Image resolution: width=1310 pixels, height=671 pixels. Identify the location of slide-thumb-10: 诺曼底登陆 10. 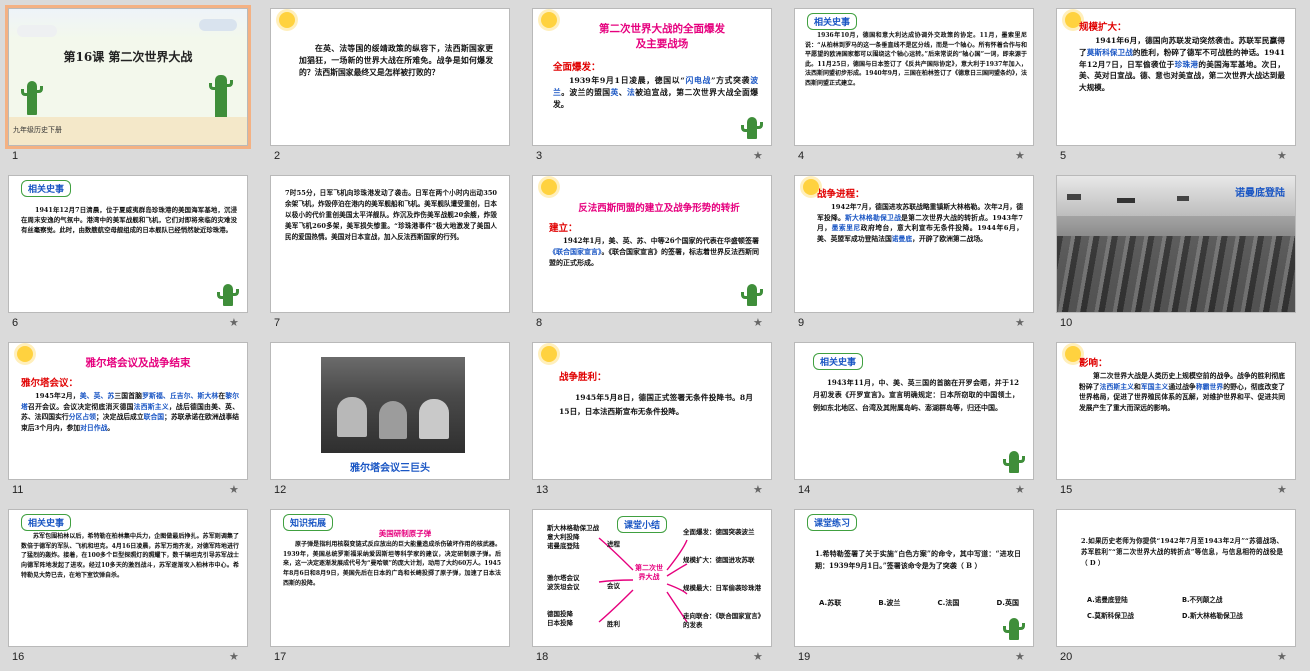
(1179, 250).